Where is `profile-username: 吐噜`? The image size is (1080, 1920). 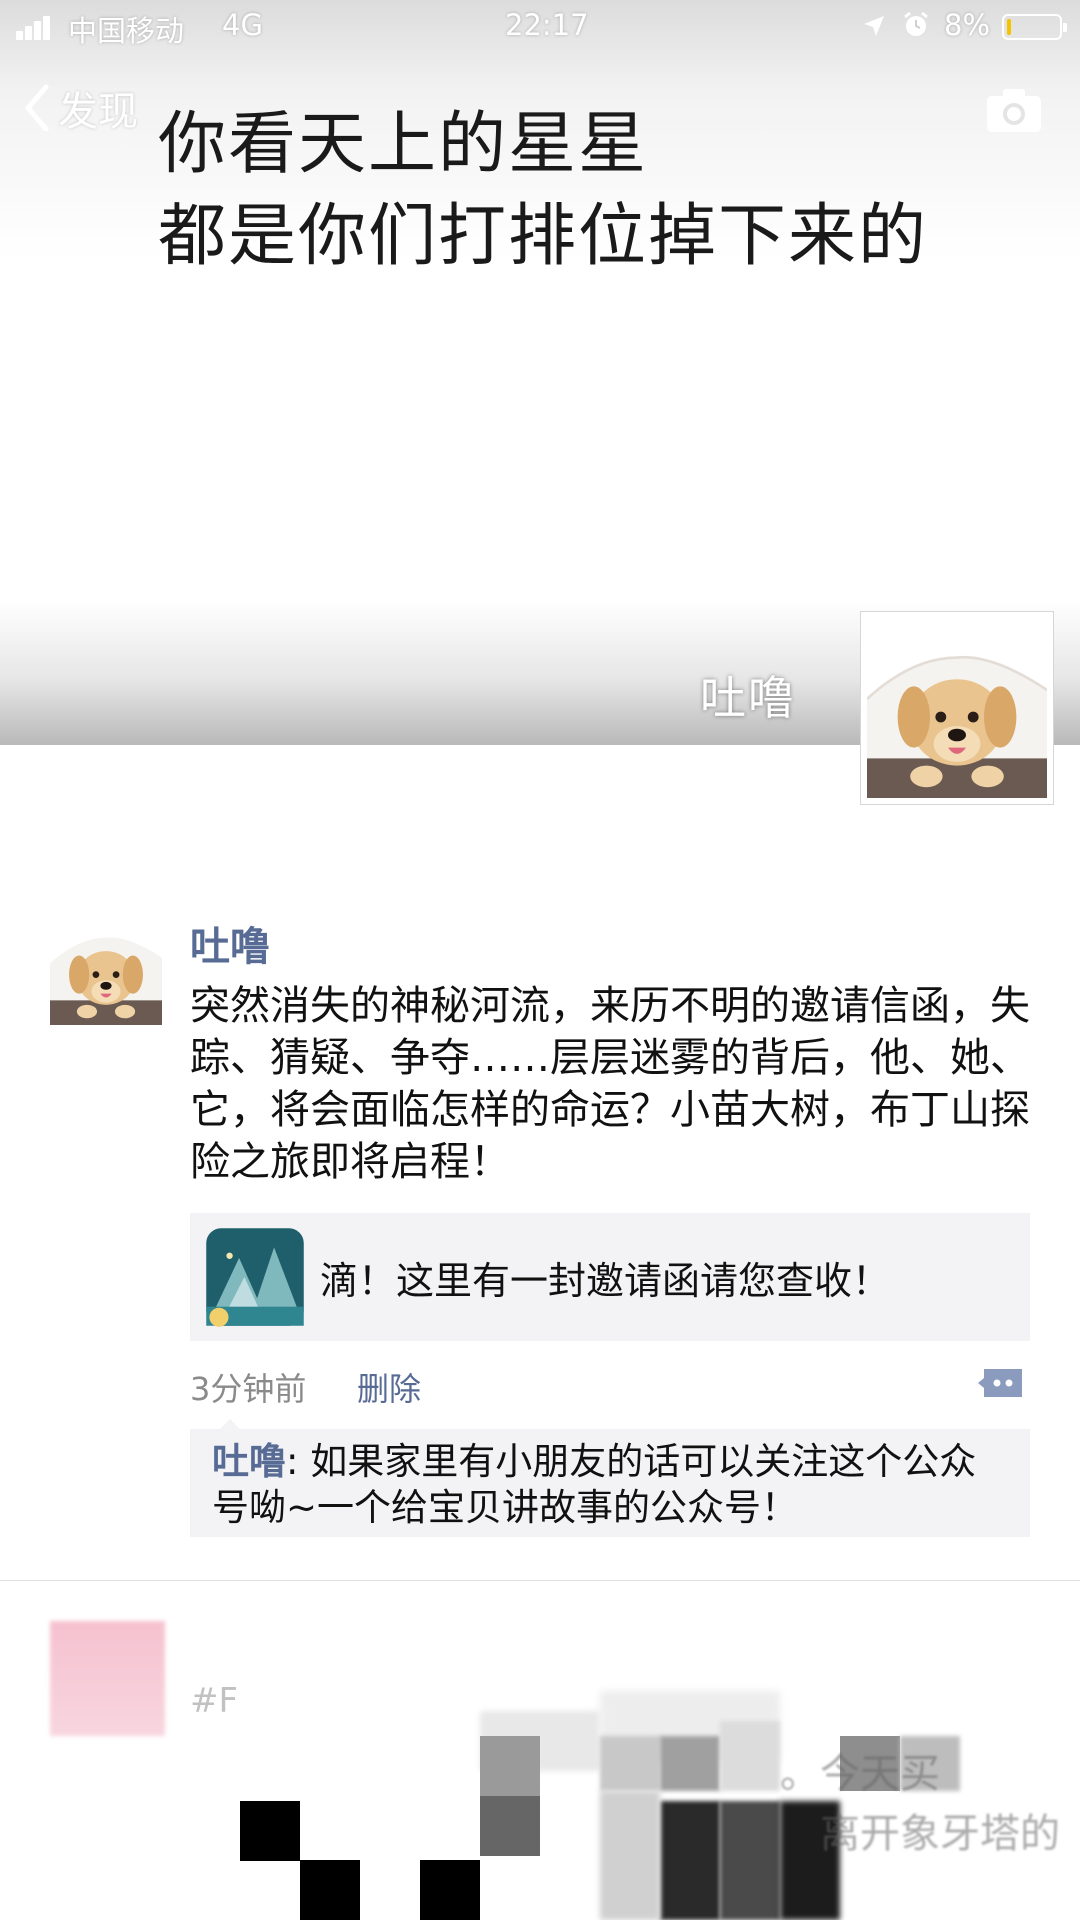
profile-username: 吐噜 is located at coordinates (748, 698).